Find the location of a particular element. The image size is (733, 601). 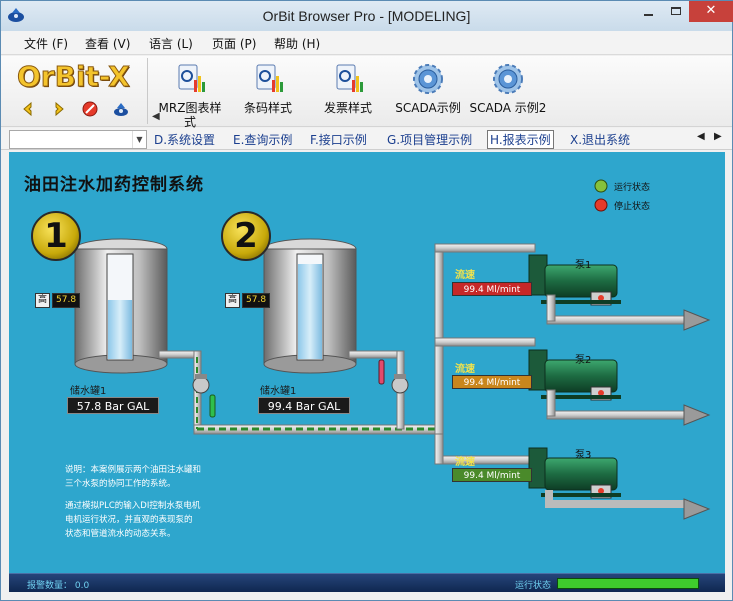

pump-2-name: 泵2 is located at coordinates (583, 360).